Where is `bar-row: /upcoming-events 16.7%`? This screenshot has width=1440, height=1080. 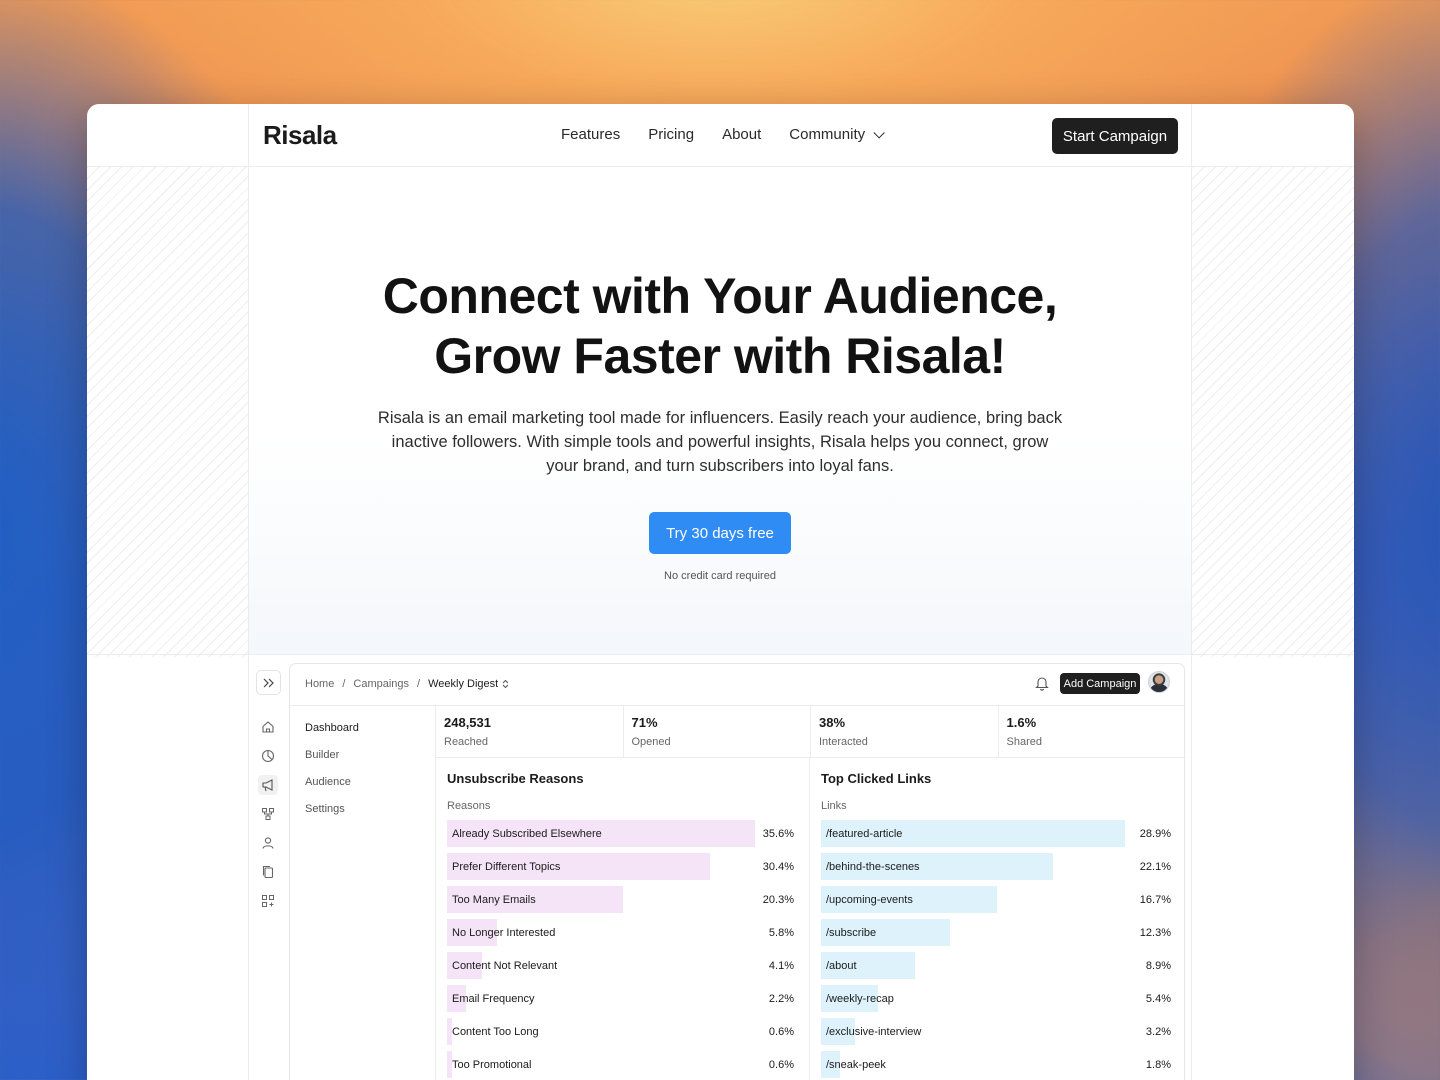
bar-row: /upcoming-events 16.7% is located at coordinates (996, 899).